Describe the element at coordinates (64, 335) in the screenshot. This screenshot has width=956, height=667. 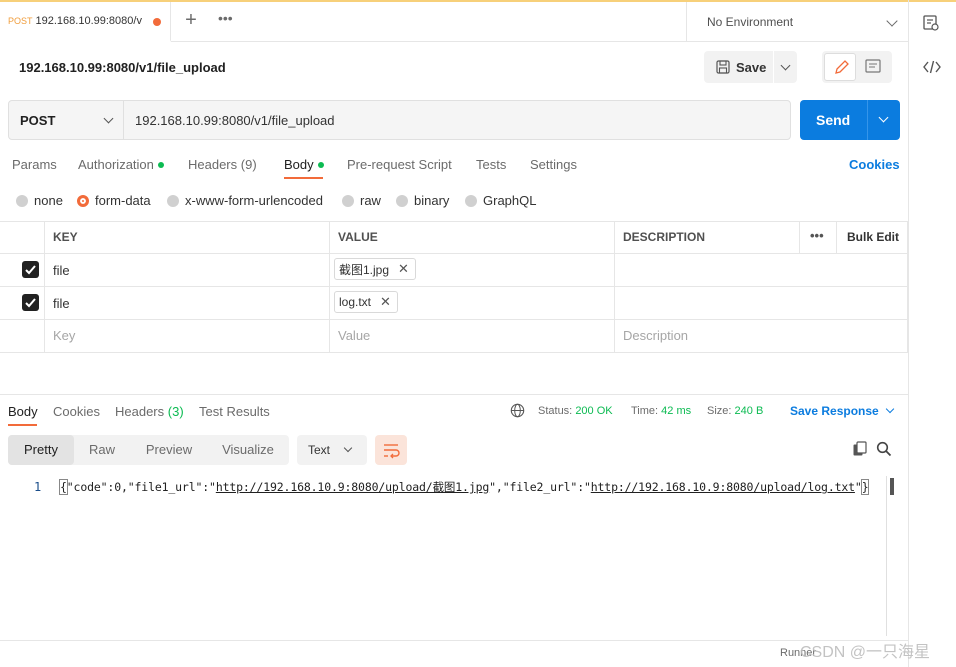
I see `key-input: Key` at that location.